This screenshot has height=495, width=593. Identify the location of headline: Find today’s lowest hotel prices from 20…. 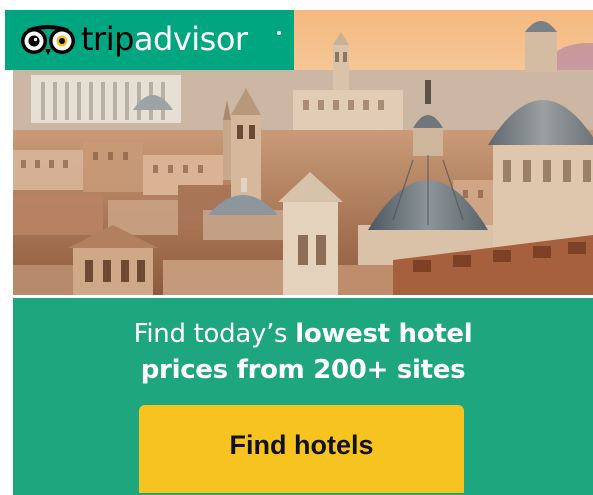
(303, 352).